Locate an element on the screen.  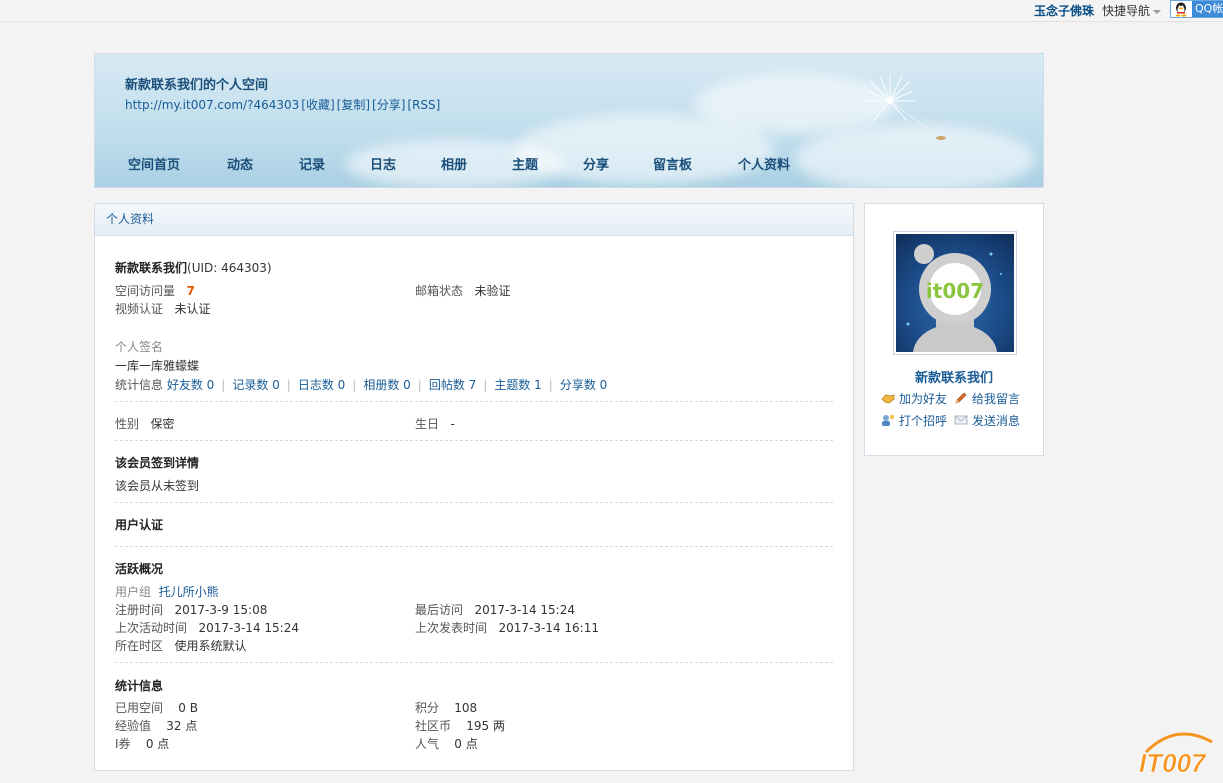
stat-share-link: 分享数 0 is located at coordinates (583, 385).